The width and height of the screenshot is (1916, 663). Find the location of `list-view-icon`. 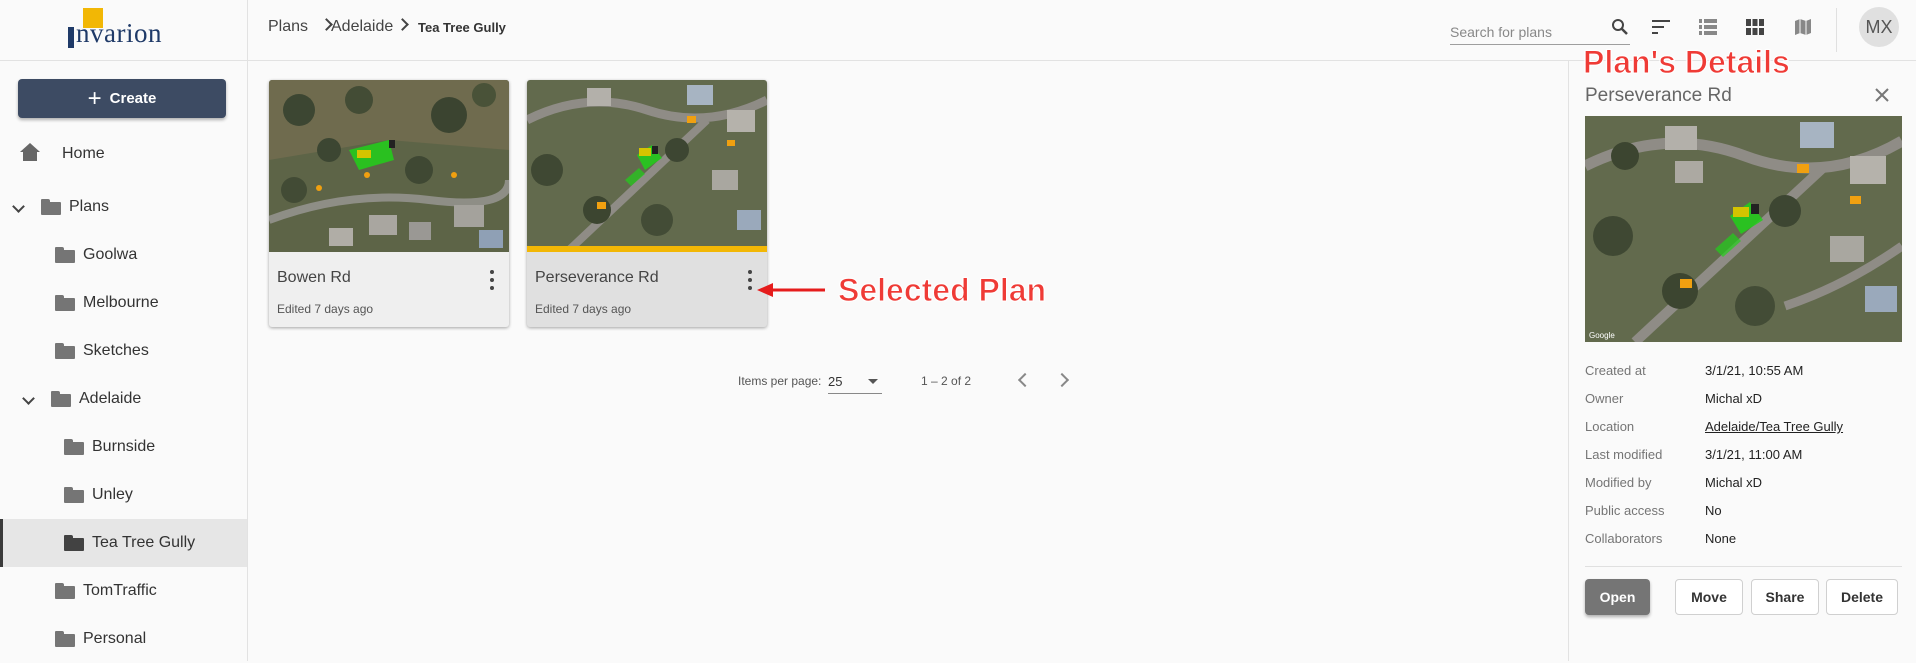

list-view-icon is located at coordinates (1708, 27).